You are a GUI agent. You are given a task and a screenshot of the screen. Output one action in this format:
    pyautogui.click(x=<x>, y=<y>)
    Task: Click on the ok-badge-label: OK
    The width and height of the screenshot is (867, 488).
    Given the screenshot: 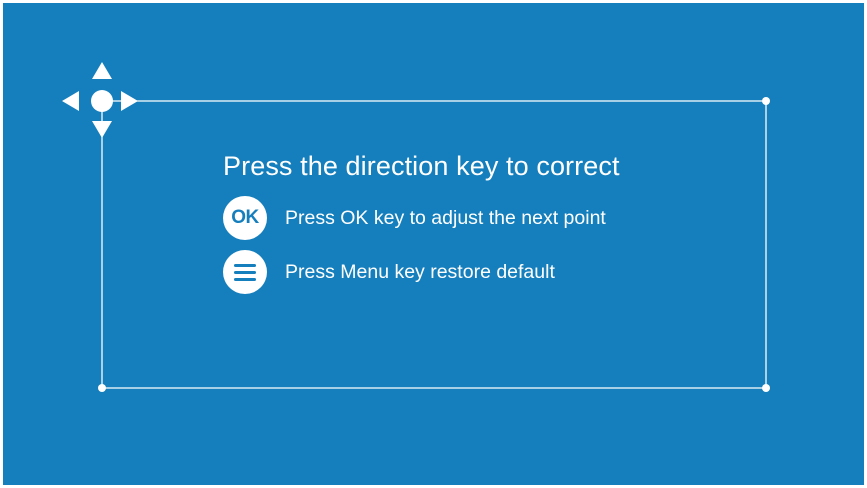 What is the action you would take?
    pyautogui.click(x=245, y=217)
    